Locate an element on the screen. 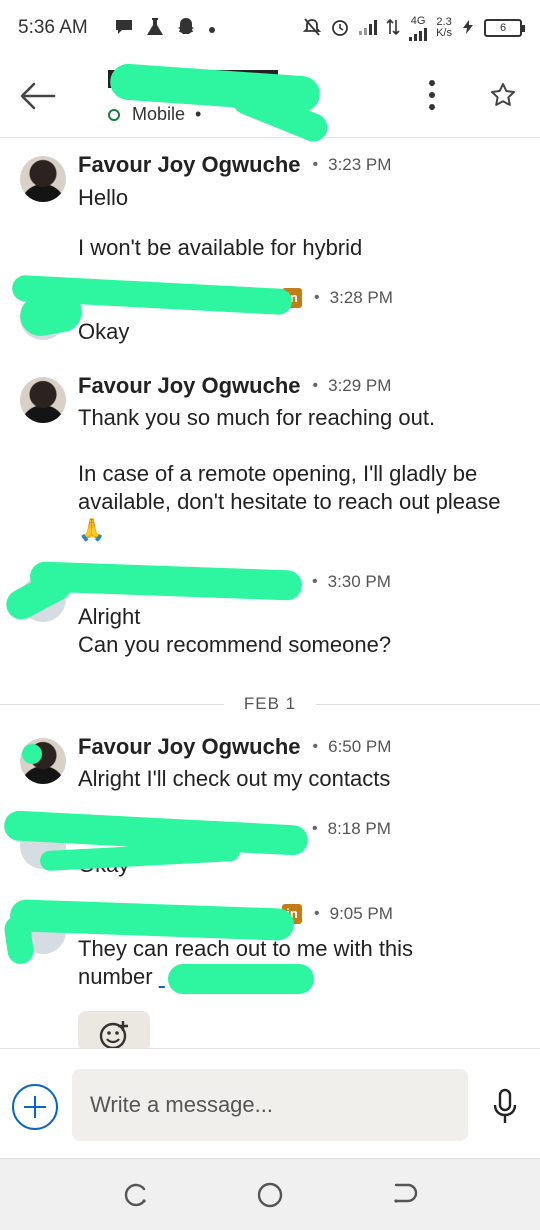 The height and width of the screenshot is (1230, 540). signal-4g-icon: 4G is located at coordinates (418, 28).